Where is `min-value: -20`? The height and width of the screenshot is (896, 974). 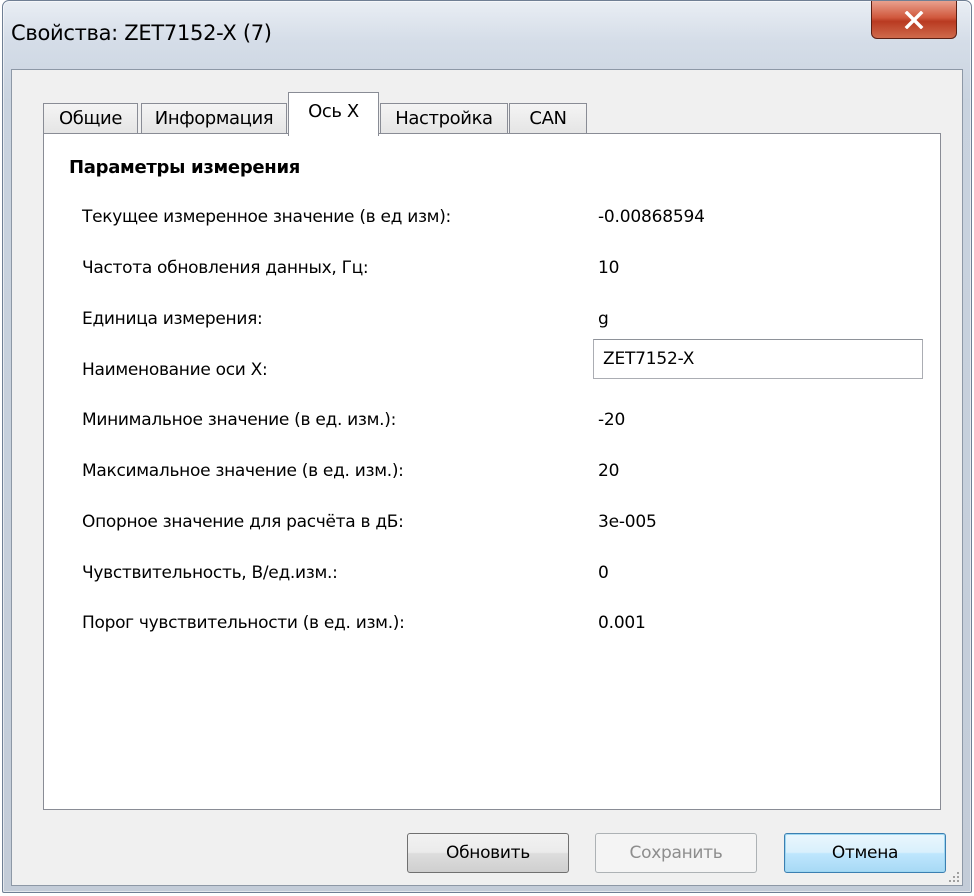 min-value: -20 is located at coordinates (612, 420).